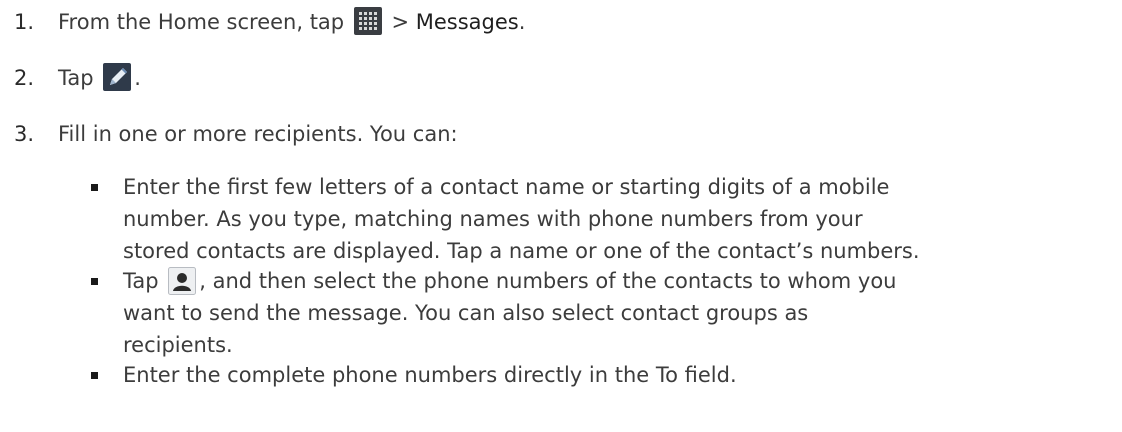 The height and width of the screenshot is (432, 1122). I want to click on step-number: 1., so click(24, 22).